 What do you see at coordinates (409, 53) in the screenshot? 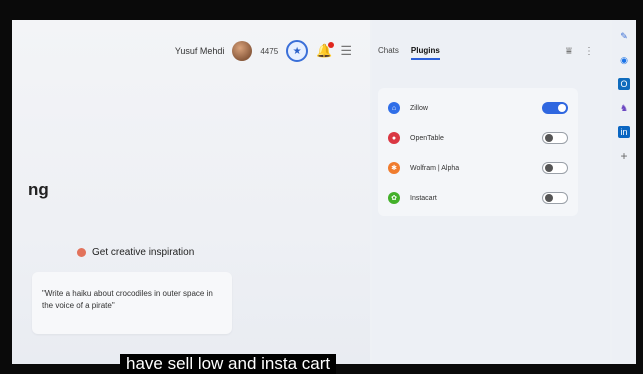
I see `sidebar-tabs: Chats Plugins` at bounding box center [409, 53].